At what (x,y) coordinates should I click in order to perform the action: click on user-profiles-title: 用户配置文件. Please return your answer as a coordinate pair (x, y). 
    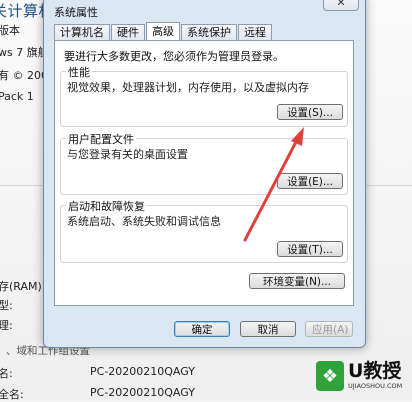
    Looking at the image, I should click on (101, 139).